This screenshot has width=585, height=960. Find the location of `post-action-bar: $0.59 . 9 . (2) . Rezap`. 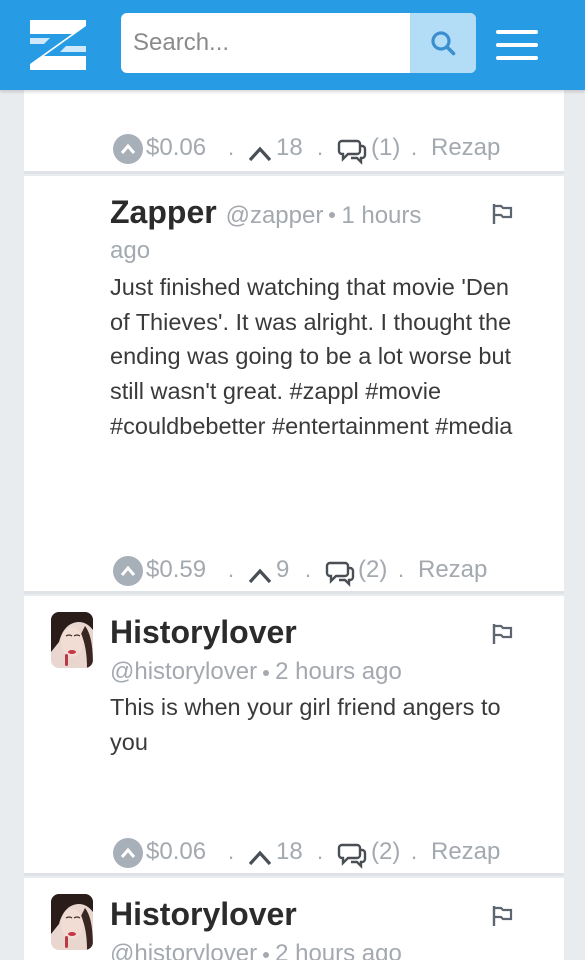

post-action-bar: $0.59 . 9 . (2) . Rezap is located at coordinates (333, 571).